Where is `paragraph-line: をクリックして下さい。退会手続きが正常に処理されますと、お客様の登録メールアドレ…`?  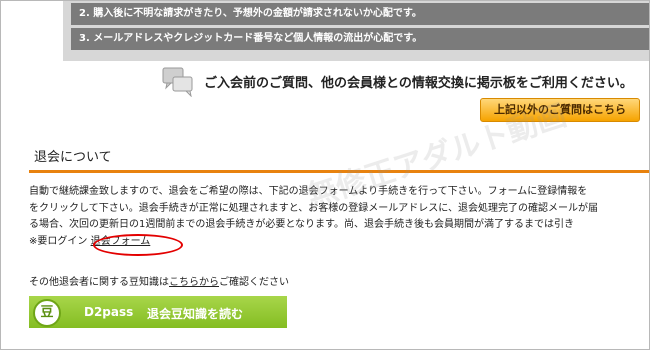
paragraph-line: をクリックして下さい。退会手続きが正常に処理されますと、お客様の登録メールアドレ… is located at coordinates (313, 208).